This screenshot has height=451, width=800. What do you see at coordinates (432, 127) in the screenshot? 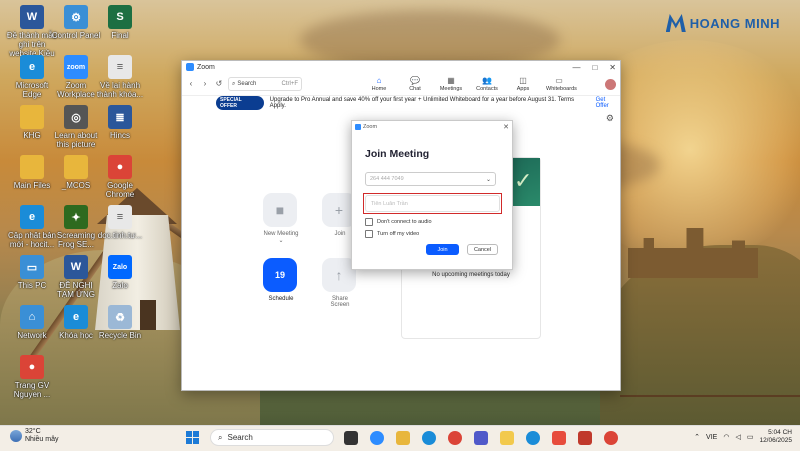
I see `dialog-title-bar: Zoom ✕` at bounding box center [432, 127].